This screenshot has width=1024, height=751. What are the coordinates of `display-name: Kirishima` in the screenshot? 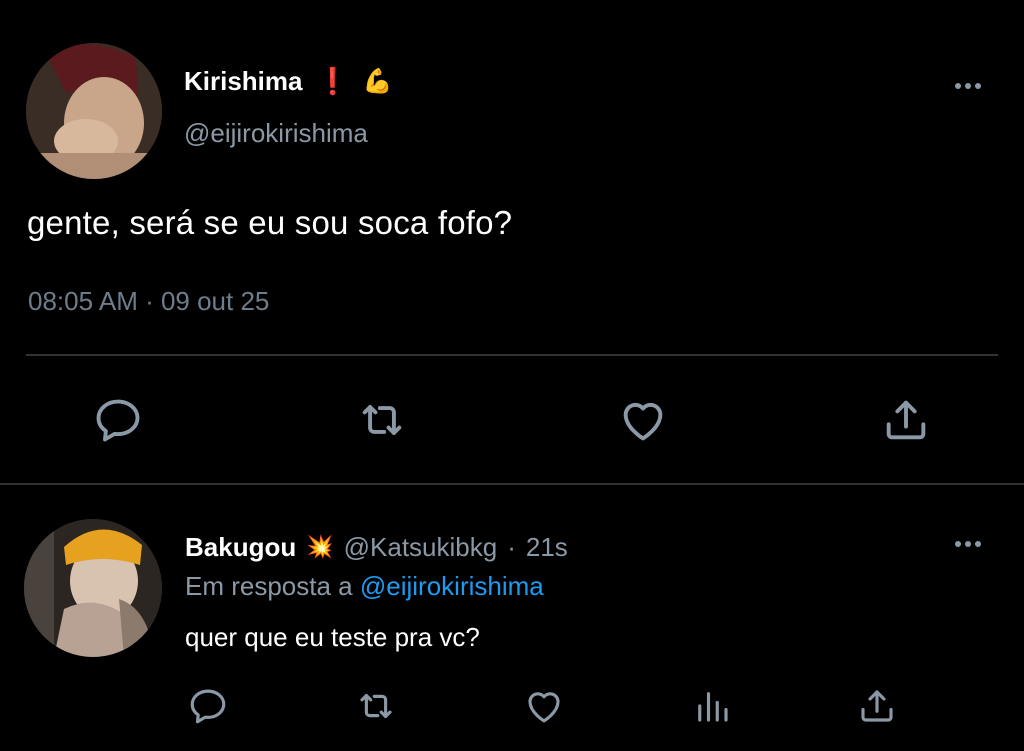 It's located at (243, 81).